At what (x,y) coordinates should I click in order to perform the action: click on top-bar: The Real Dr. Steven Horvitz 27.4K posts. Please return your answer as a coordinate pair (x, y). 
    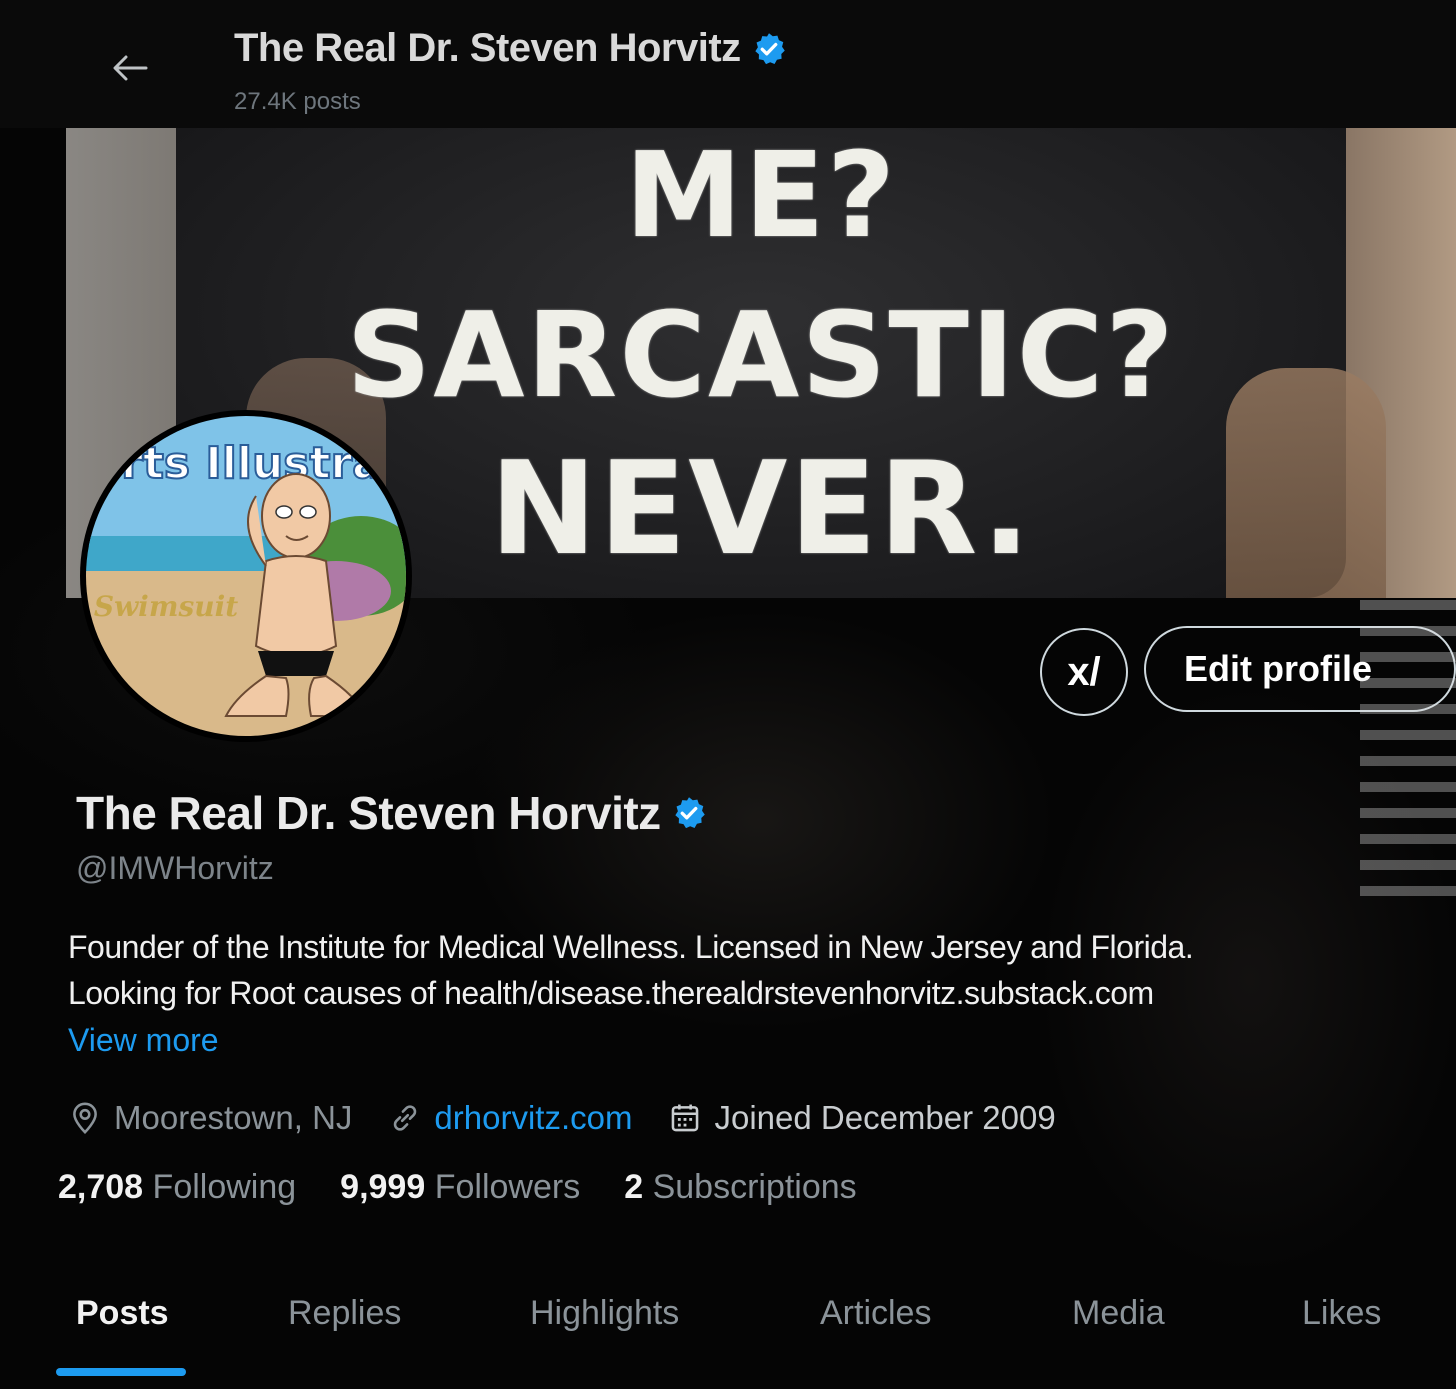
    Looking at the image, I should click on (728, 64).